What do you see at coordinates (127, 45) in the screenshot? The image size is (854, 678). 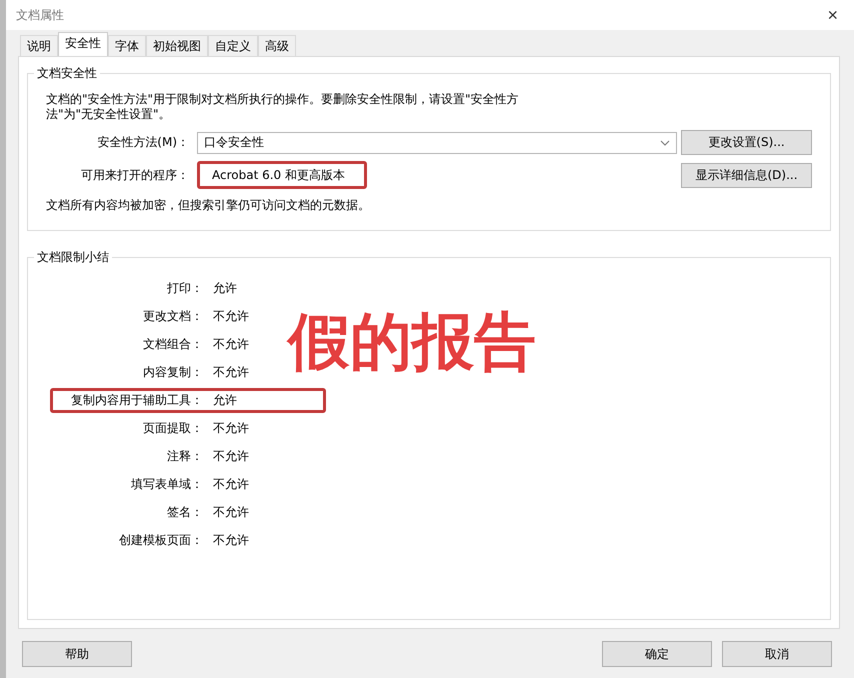 I see `tab: 字体` at bounding box center [127, 45].